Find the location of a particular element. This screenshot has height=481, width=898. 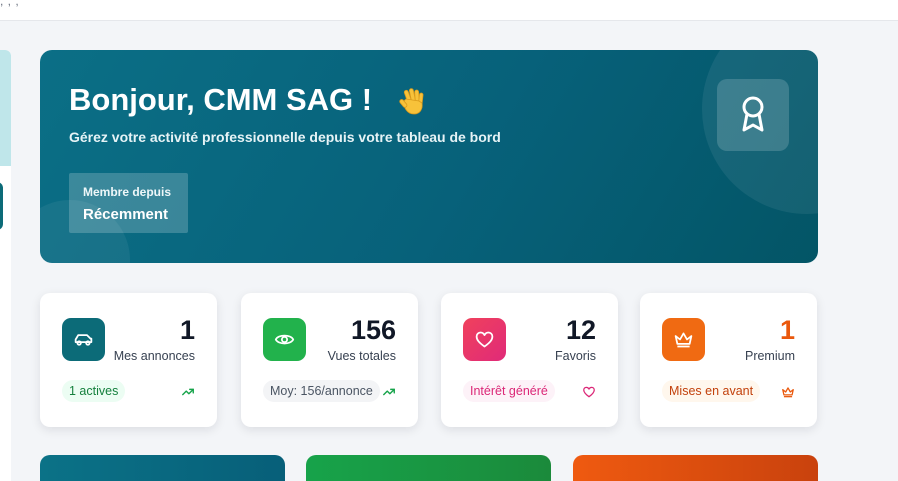

award-badge is located at coordinates (753, 115).